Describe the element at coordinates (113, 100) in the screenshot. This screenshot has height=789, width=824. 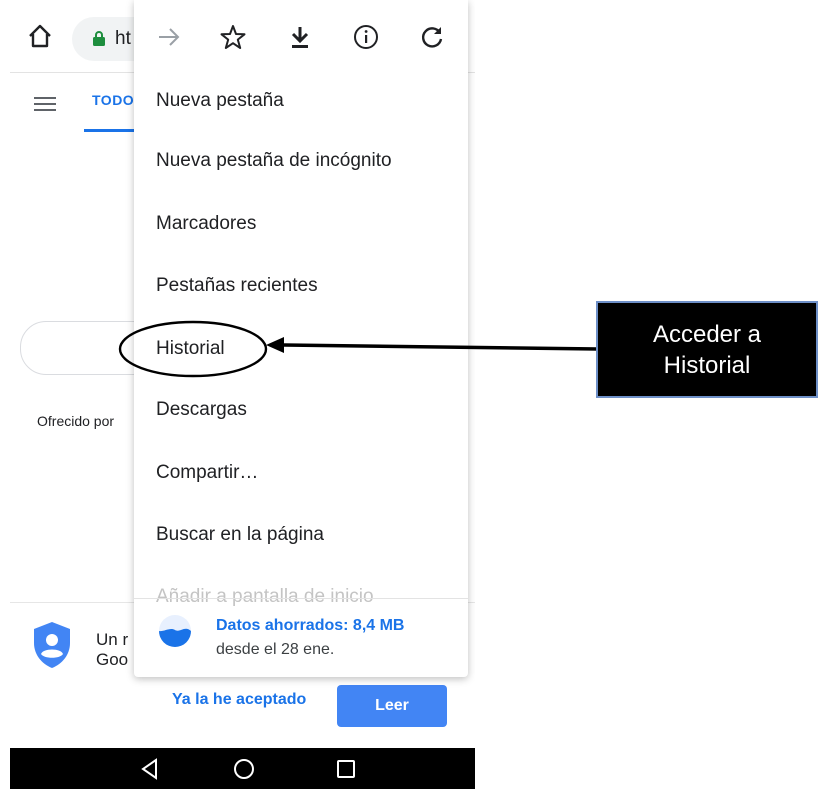
I see `tab-todo: TODO` at that location.